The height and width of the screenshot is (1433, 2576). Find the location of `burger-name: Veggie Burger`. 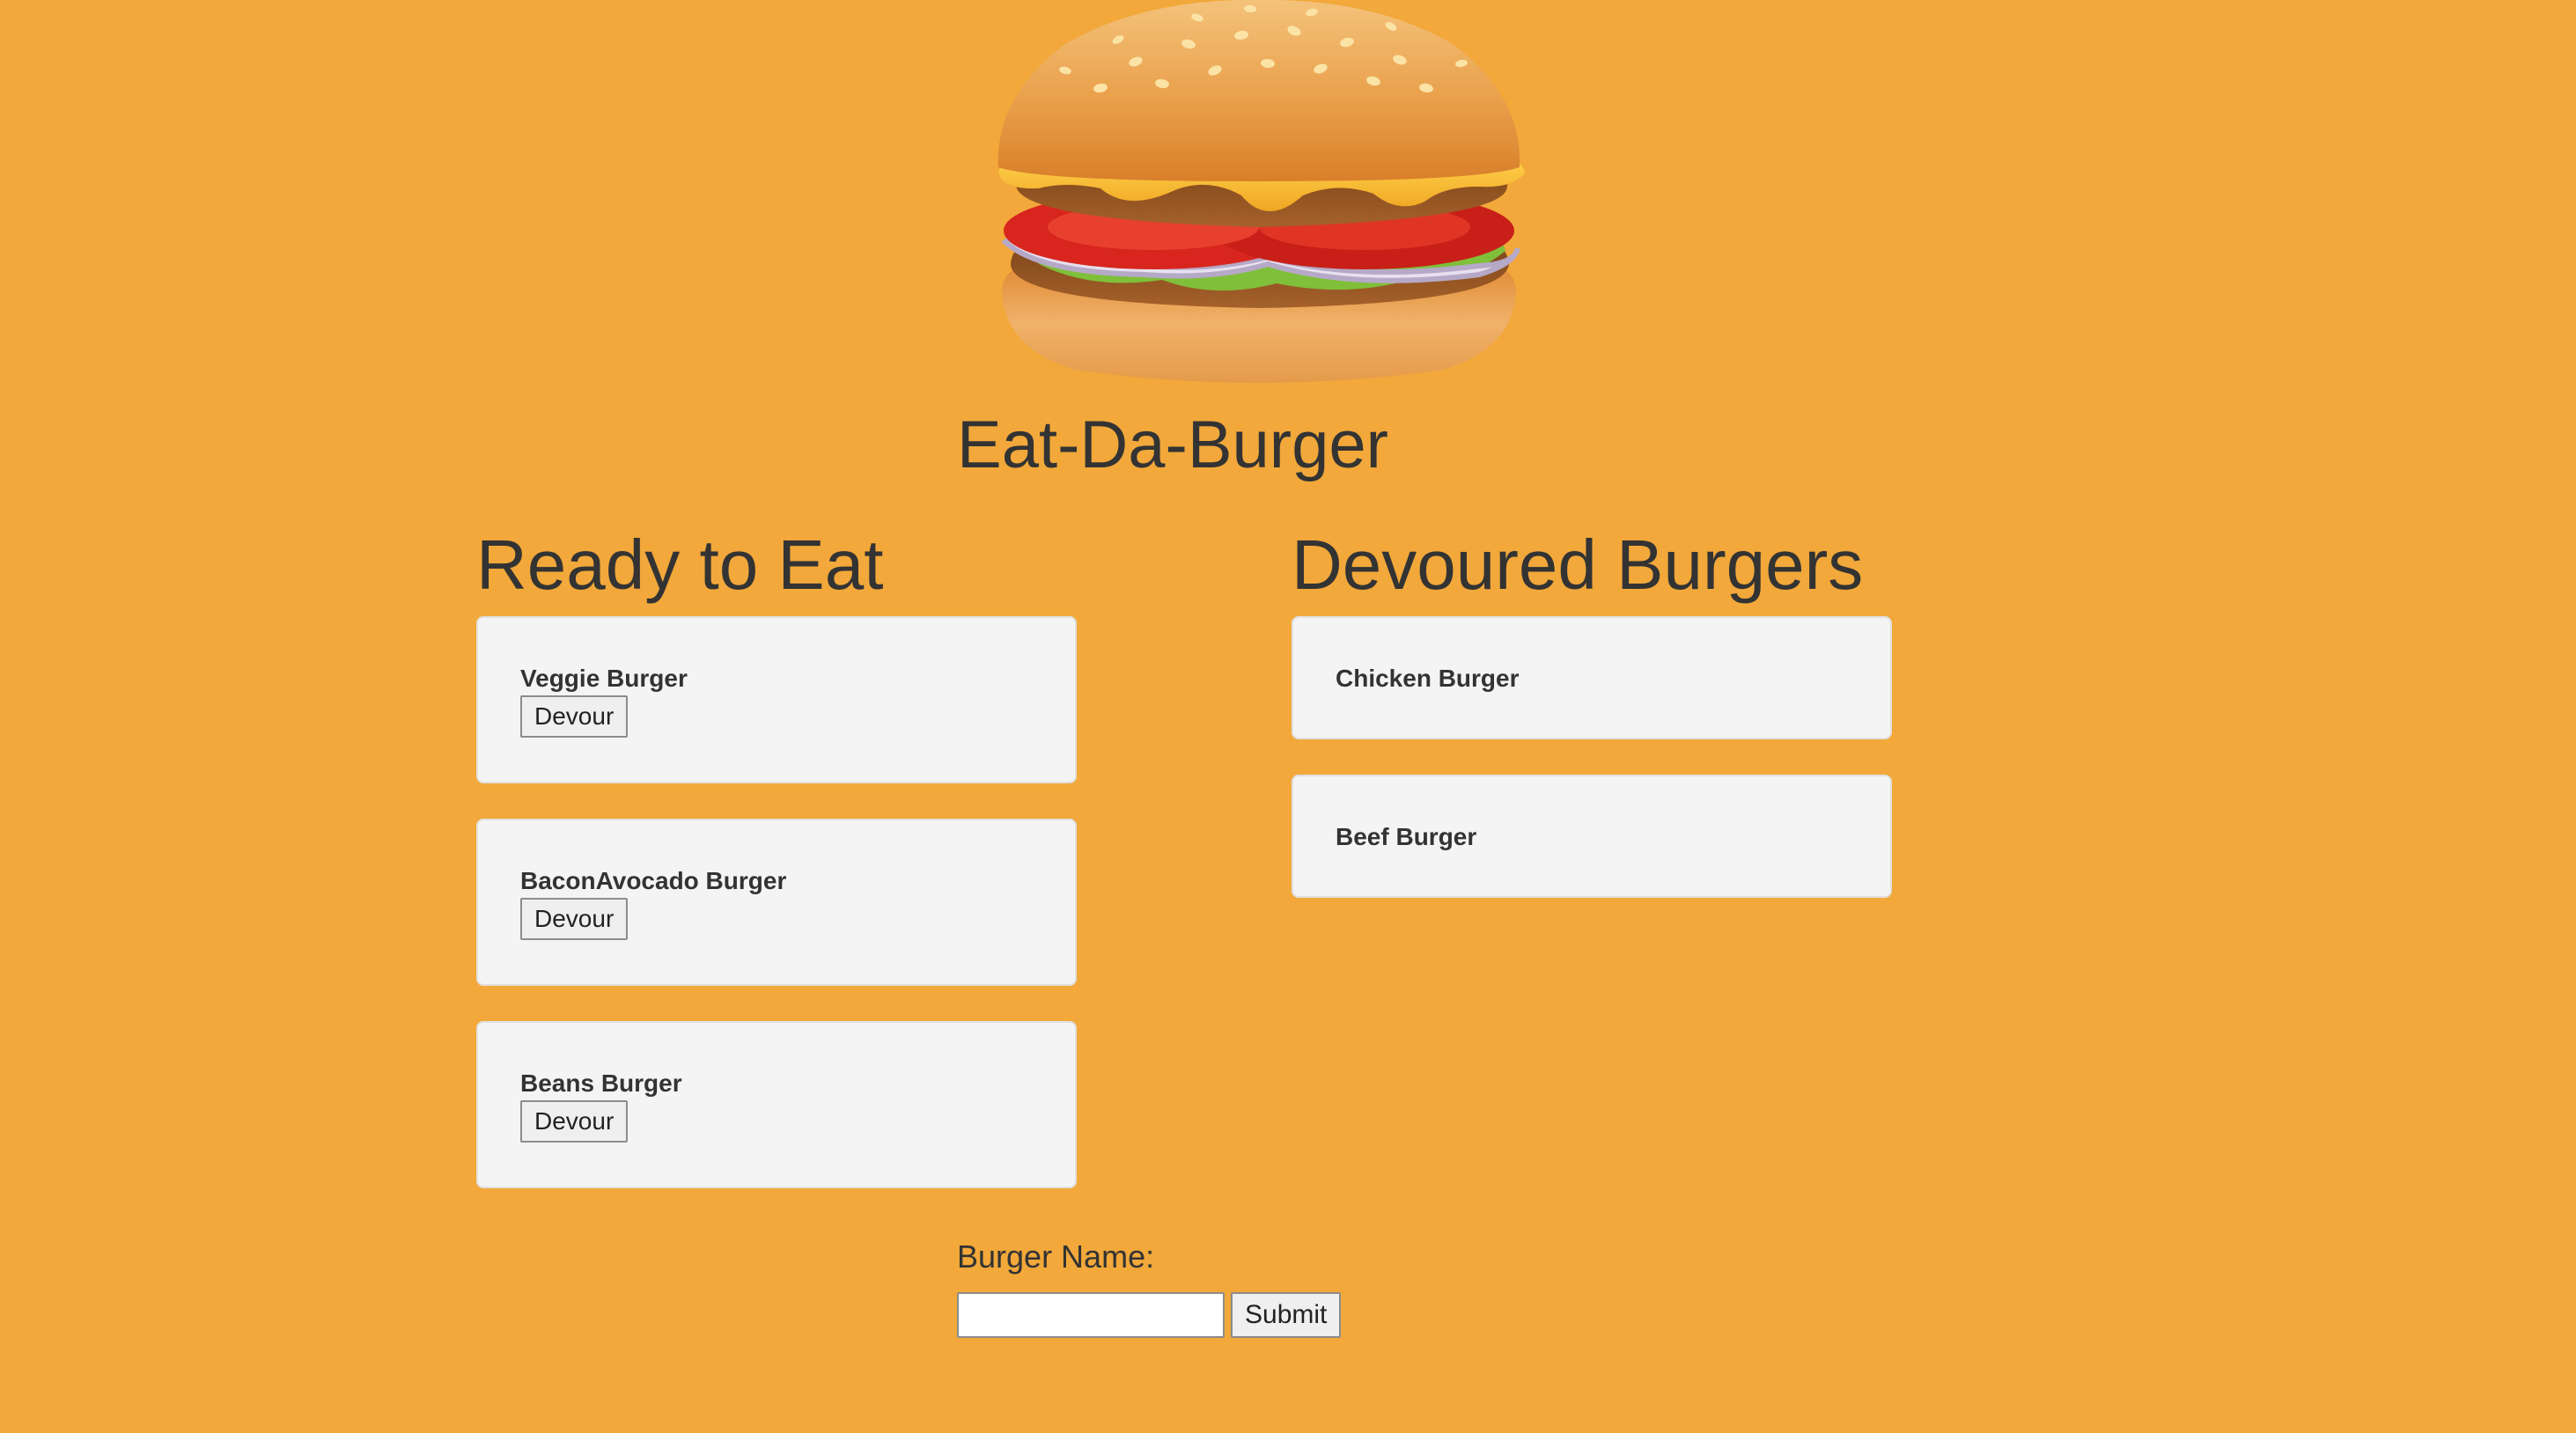

burger-name: Veggie Burger is located at coordinates (604, 679).